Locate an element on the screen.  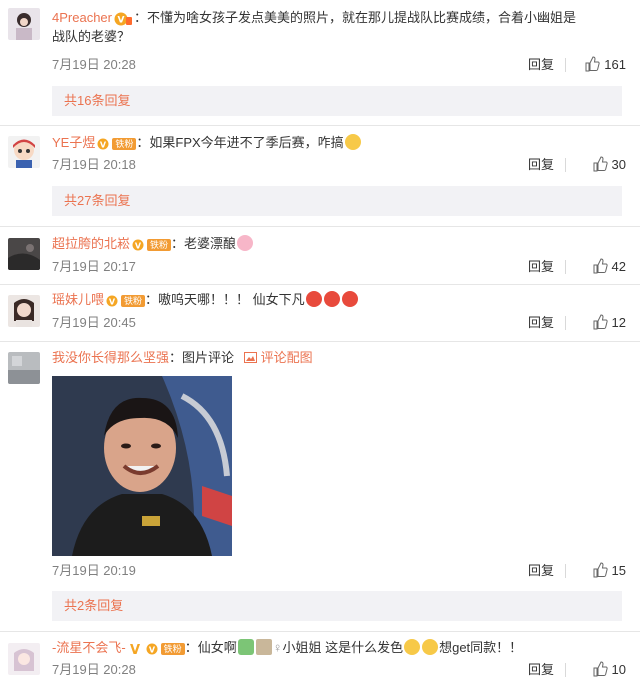
comment-text-c: 想get同款！！ is located at coordinates (481, 647).